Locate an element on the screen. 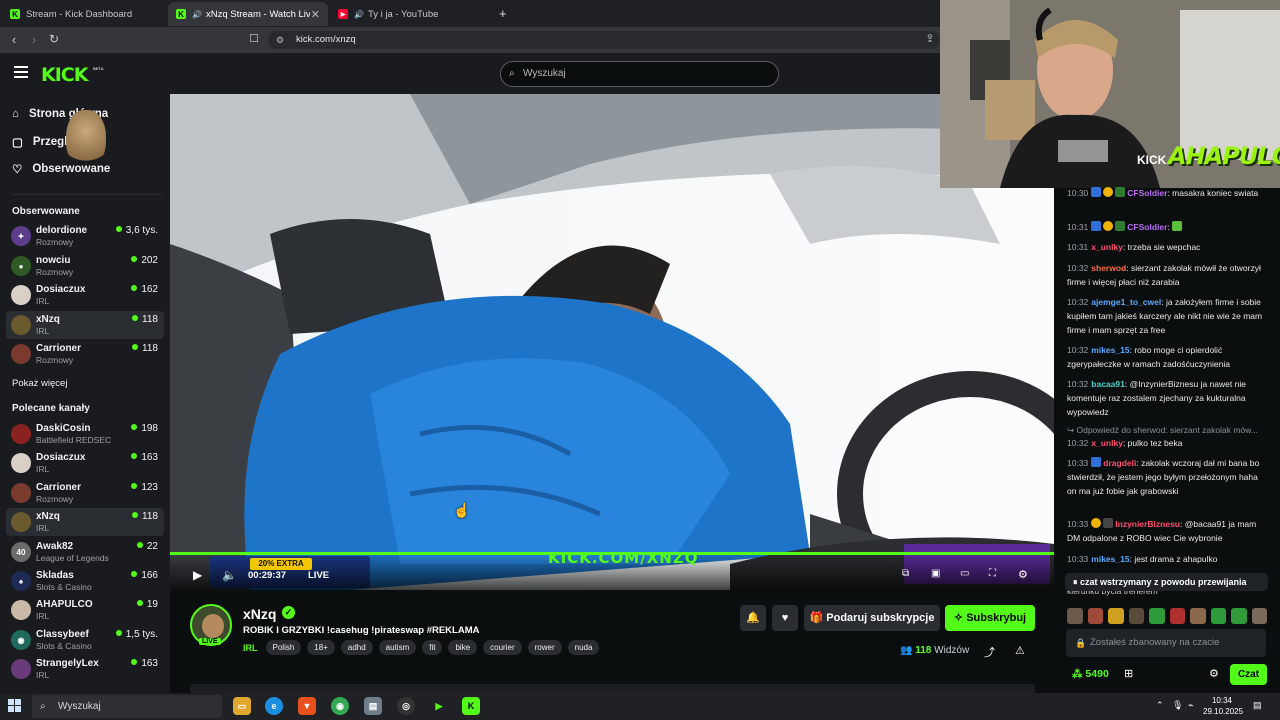 The image size is (1280, 720). message-user: bacaa91 is located at coordinates (1108, 384).